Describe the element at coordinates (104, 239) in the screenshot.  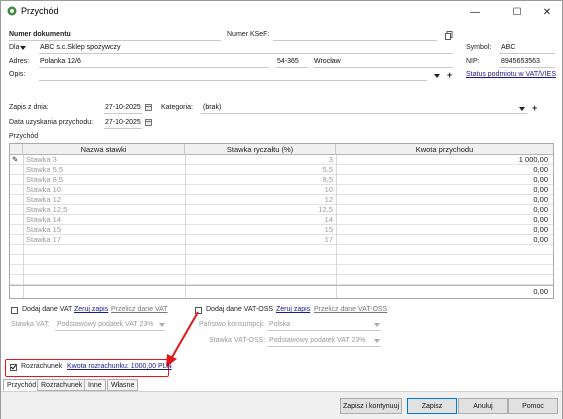
I see `cell-nazwa-stawki: Stawka 17` at that location.